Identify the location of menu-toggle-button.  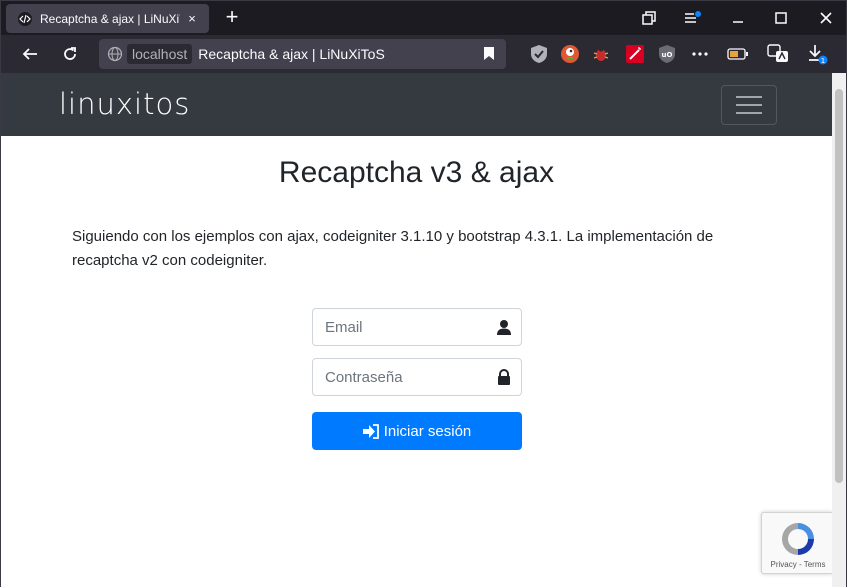
(749, 105).